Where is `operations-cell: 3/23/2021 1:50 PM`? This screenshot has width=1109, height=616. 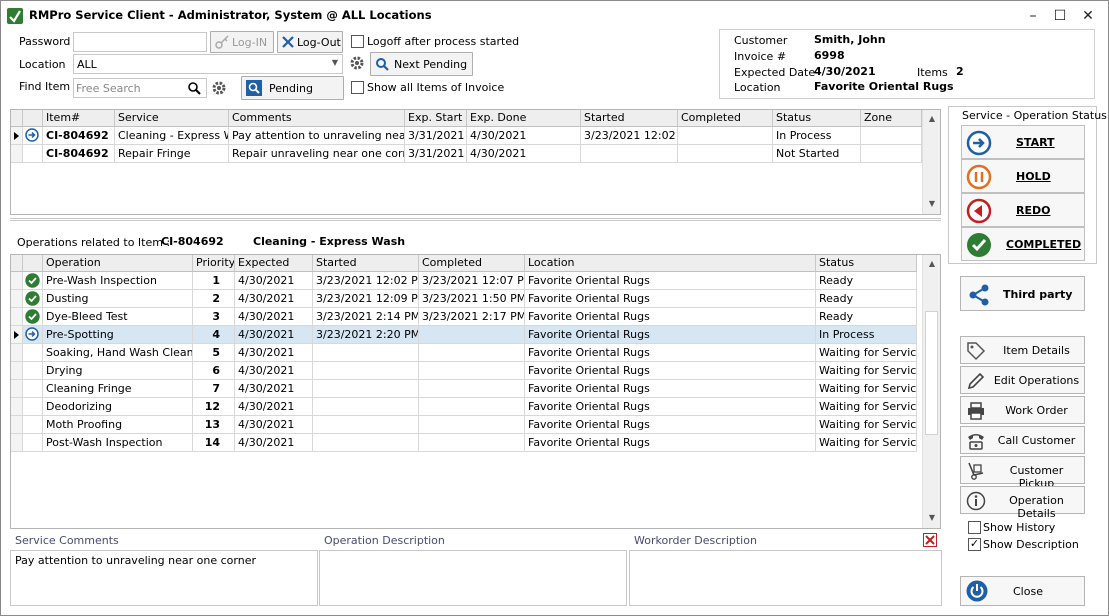 operations-cell: 3/23/2021 1:50 PM is located at coordinates (472, 299).